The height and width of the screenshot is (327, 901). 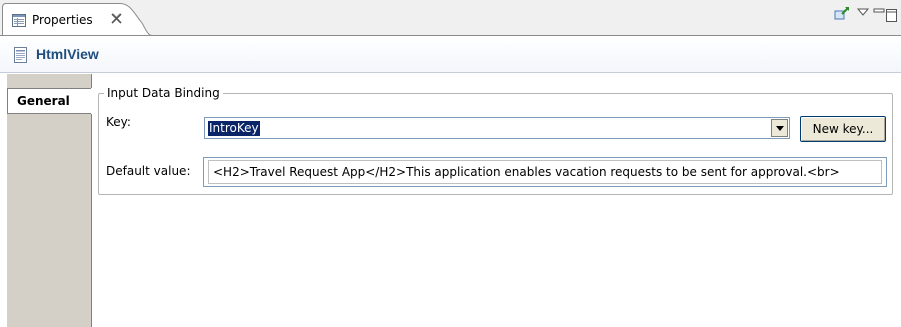 I want to click on key-combo: IntroKey, so click(x=497, y=128).